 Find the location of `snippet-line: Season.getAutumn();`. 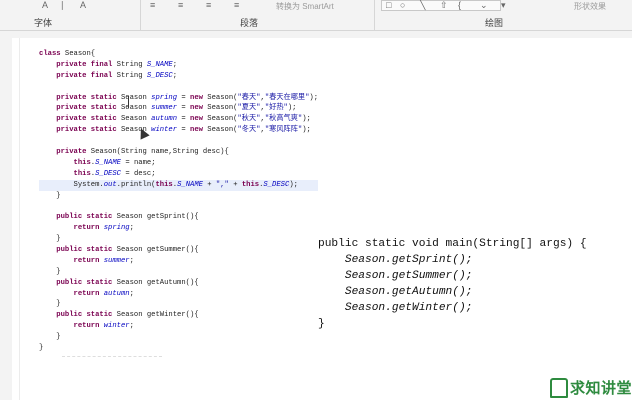

snippet-line: Season.getAutumn(); is located at coordinates (395, 292).